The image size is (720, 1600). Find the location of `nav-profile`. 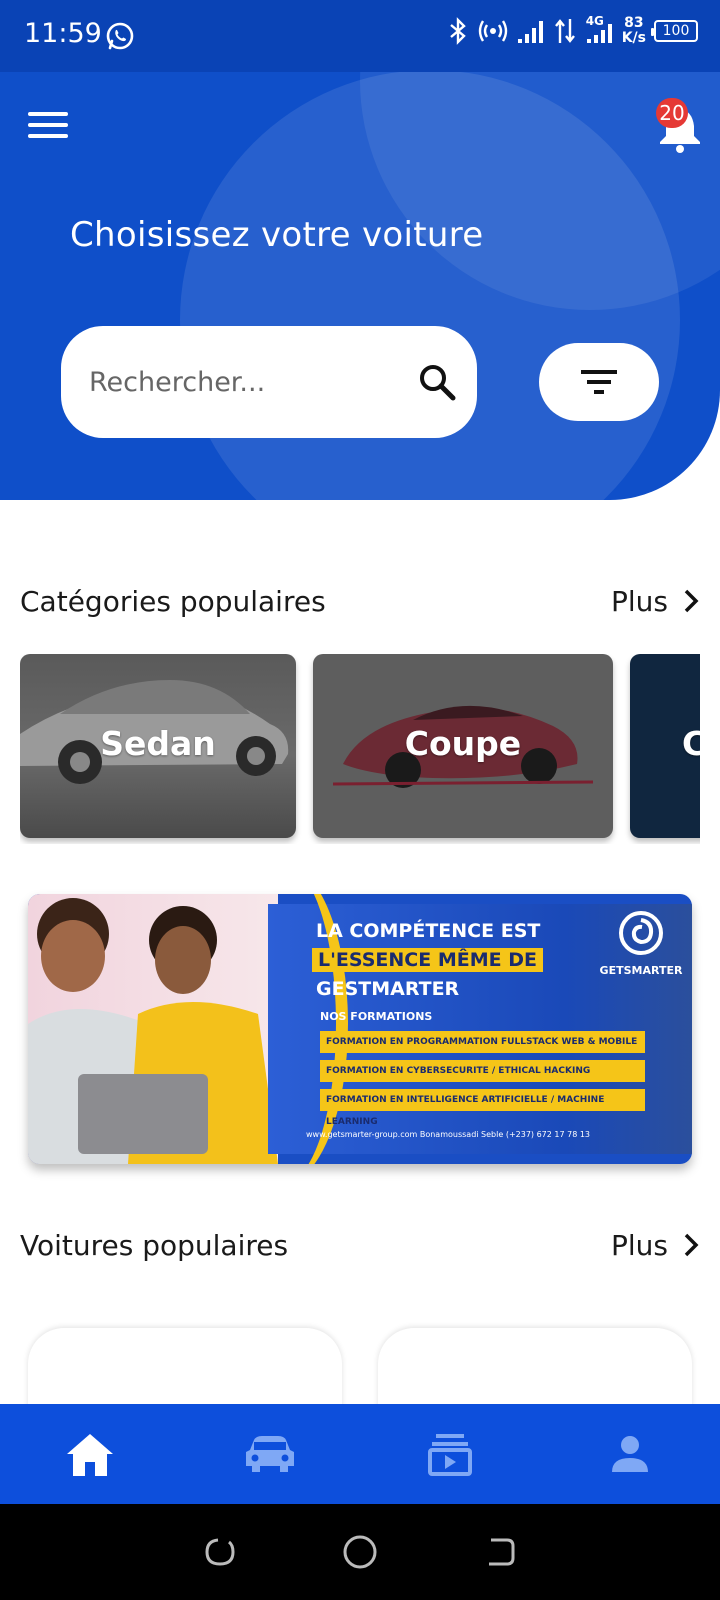

nav-profile is located at coordinates (630, 1454).